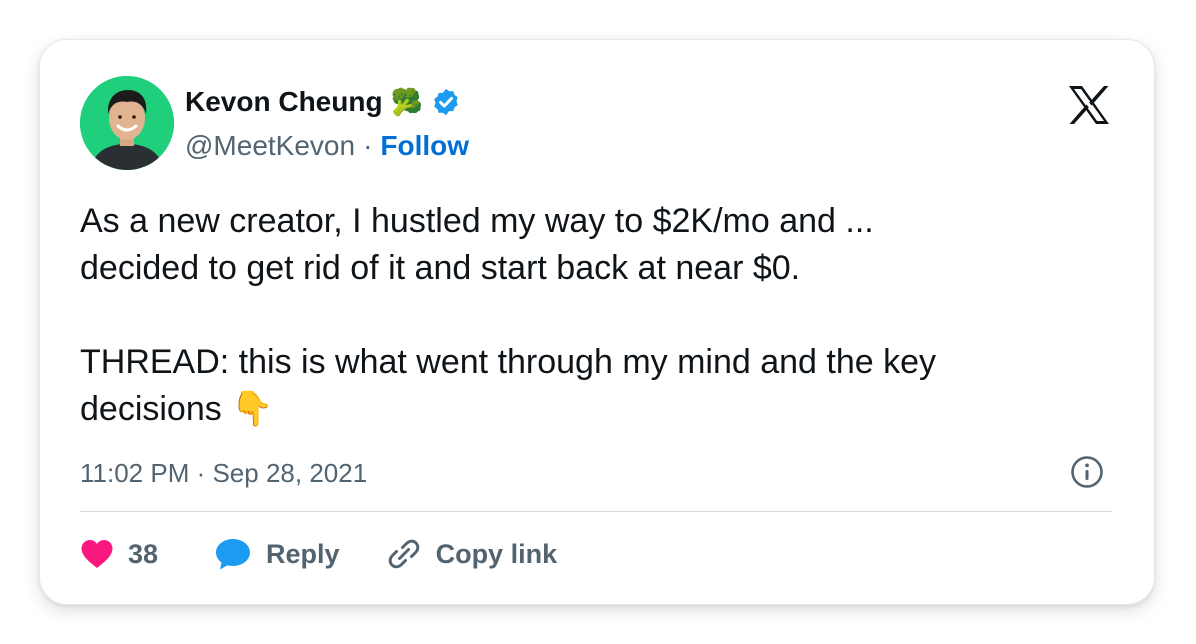 The width and height of the screenshot is (1196, 644). What do you see at coordinates (303, 553) in the screenshot?
I see `reply-label: Reply` at bounding box center [303, 553].